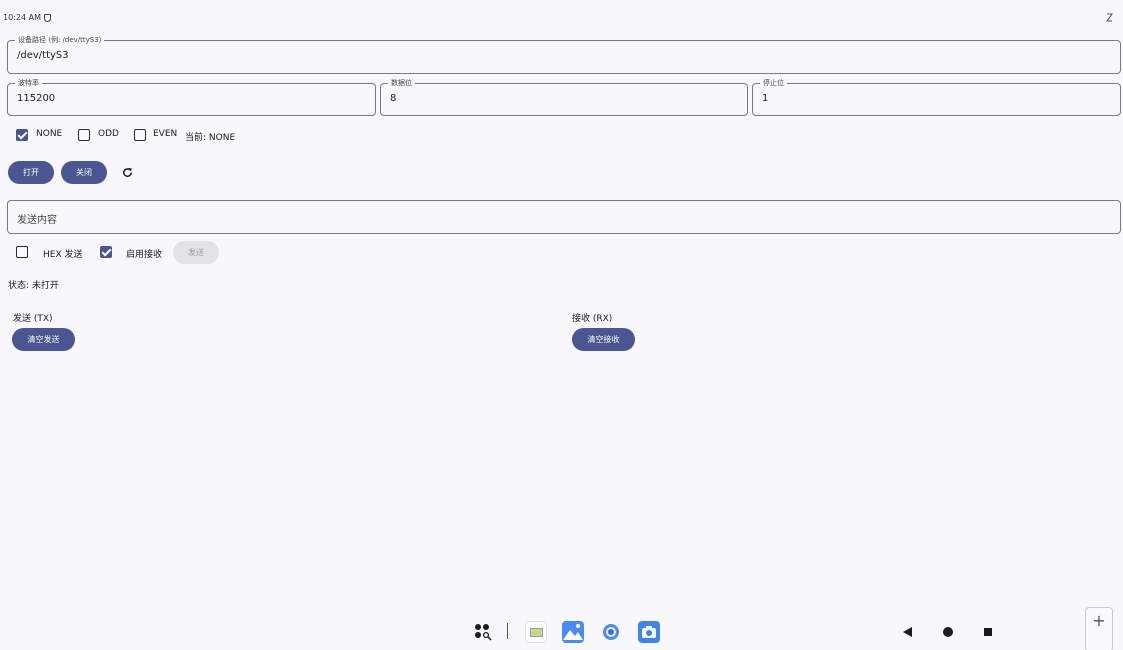  Describe the element at coordinates (1098, 620) in the screenshot. I see `zoom-in-icon: +` at that location.